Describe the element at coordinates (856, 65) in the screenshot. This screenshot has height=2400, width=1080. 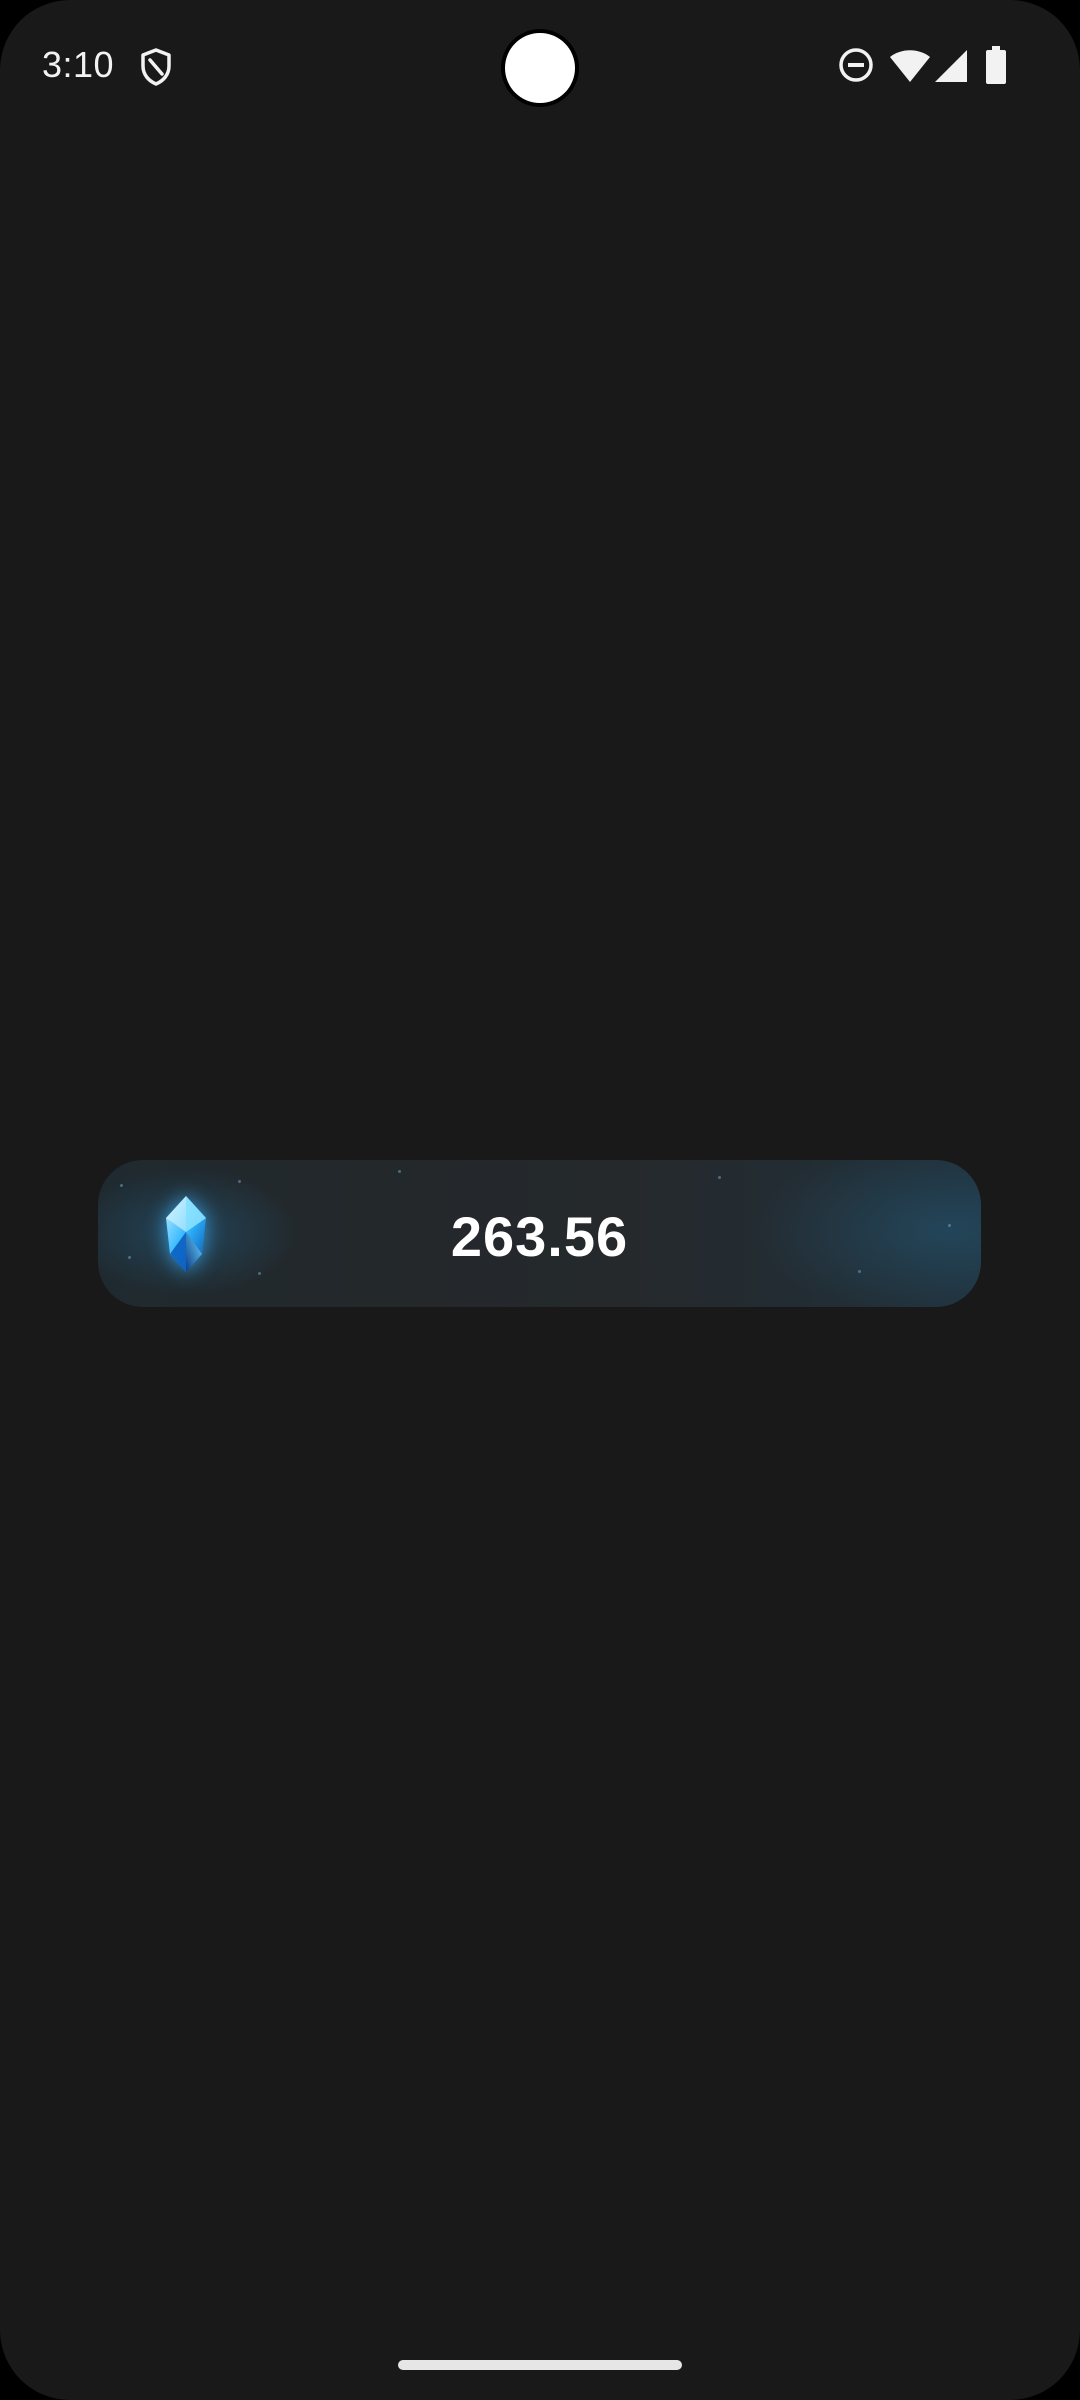
I see `do-not-disturb-icon` at that location.